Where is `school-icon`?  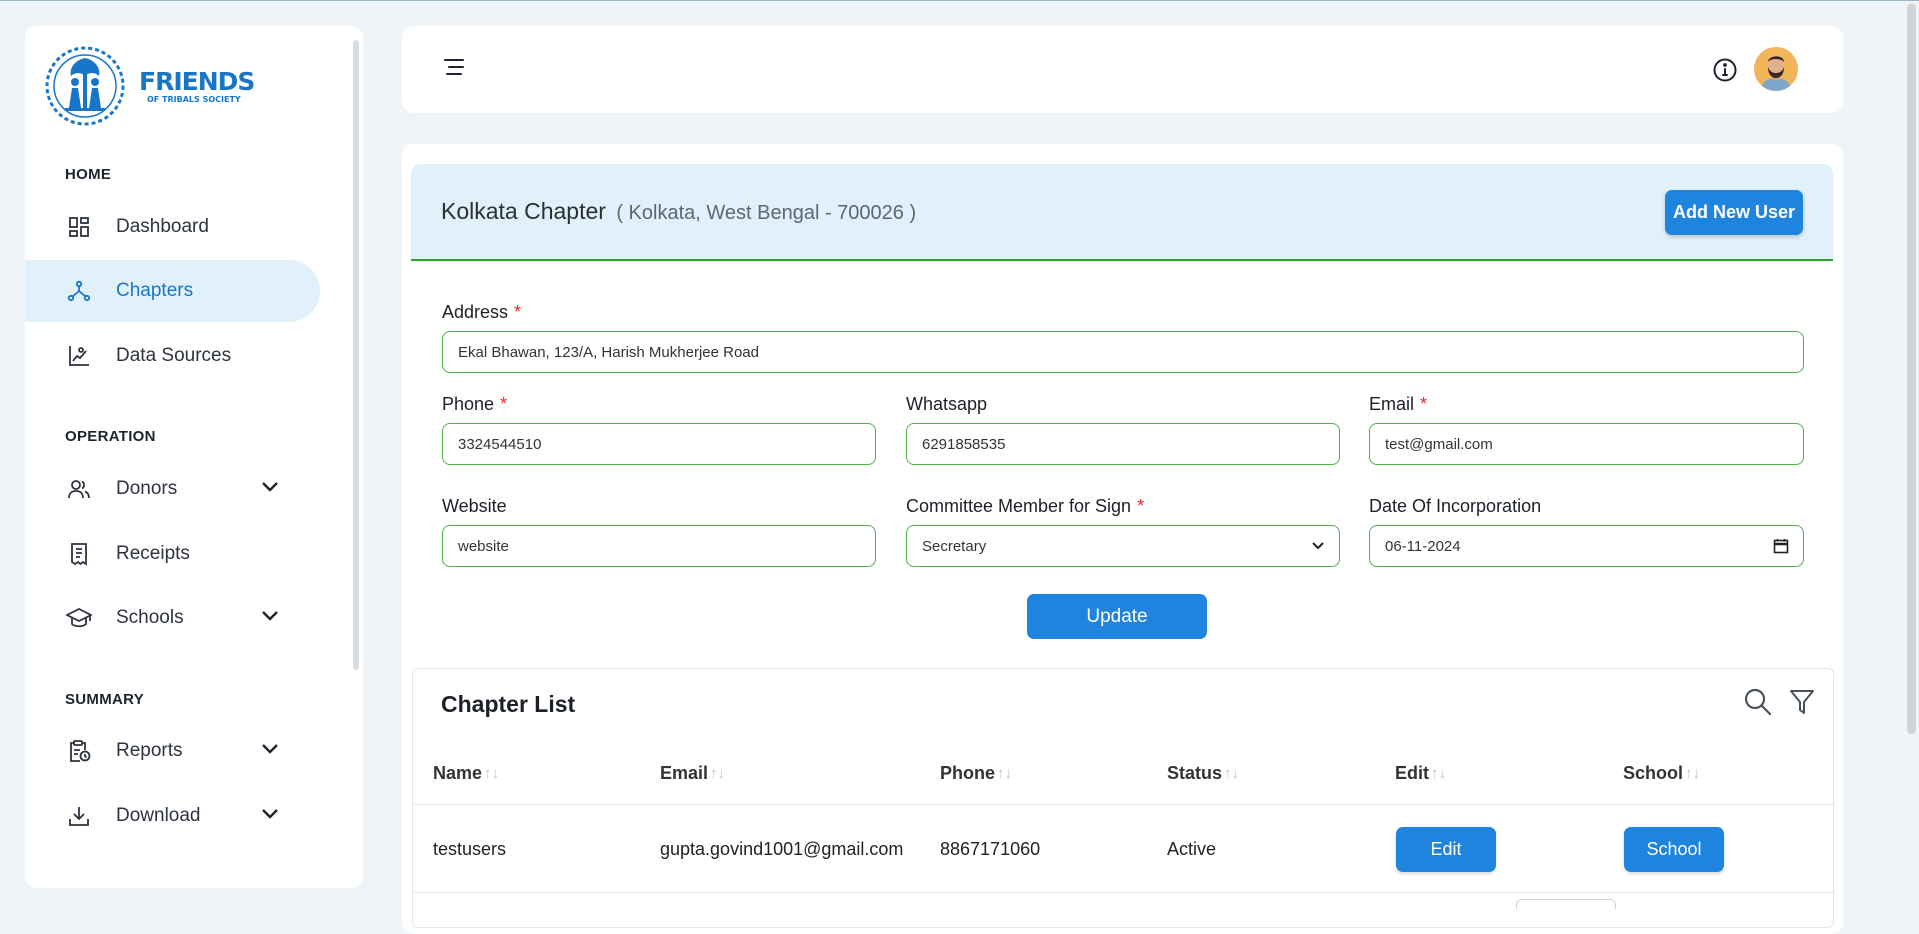
school-icon is located at coordinates (79, 618).